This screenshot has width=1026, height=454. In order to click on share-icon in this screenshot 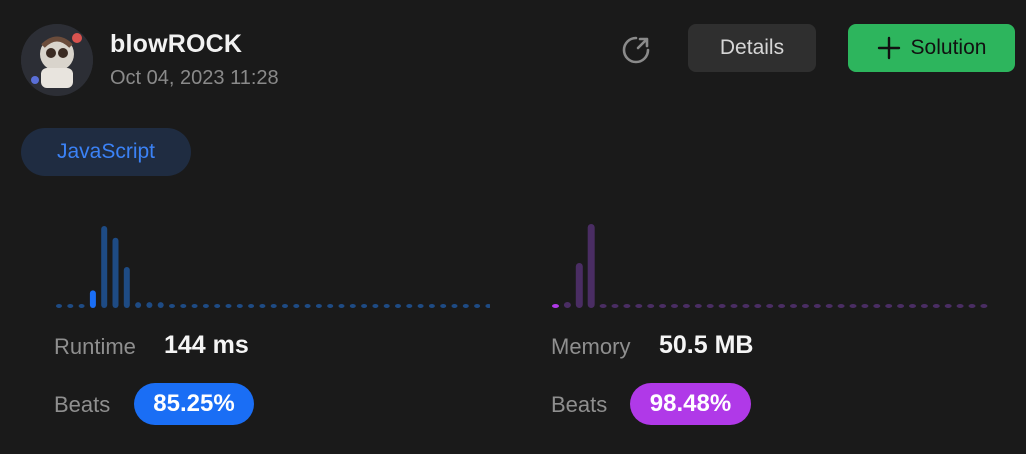, I will do `click(636, 50)`.